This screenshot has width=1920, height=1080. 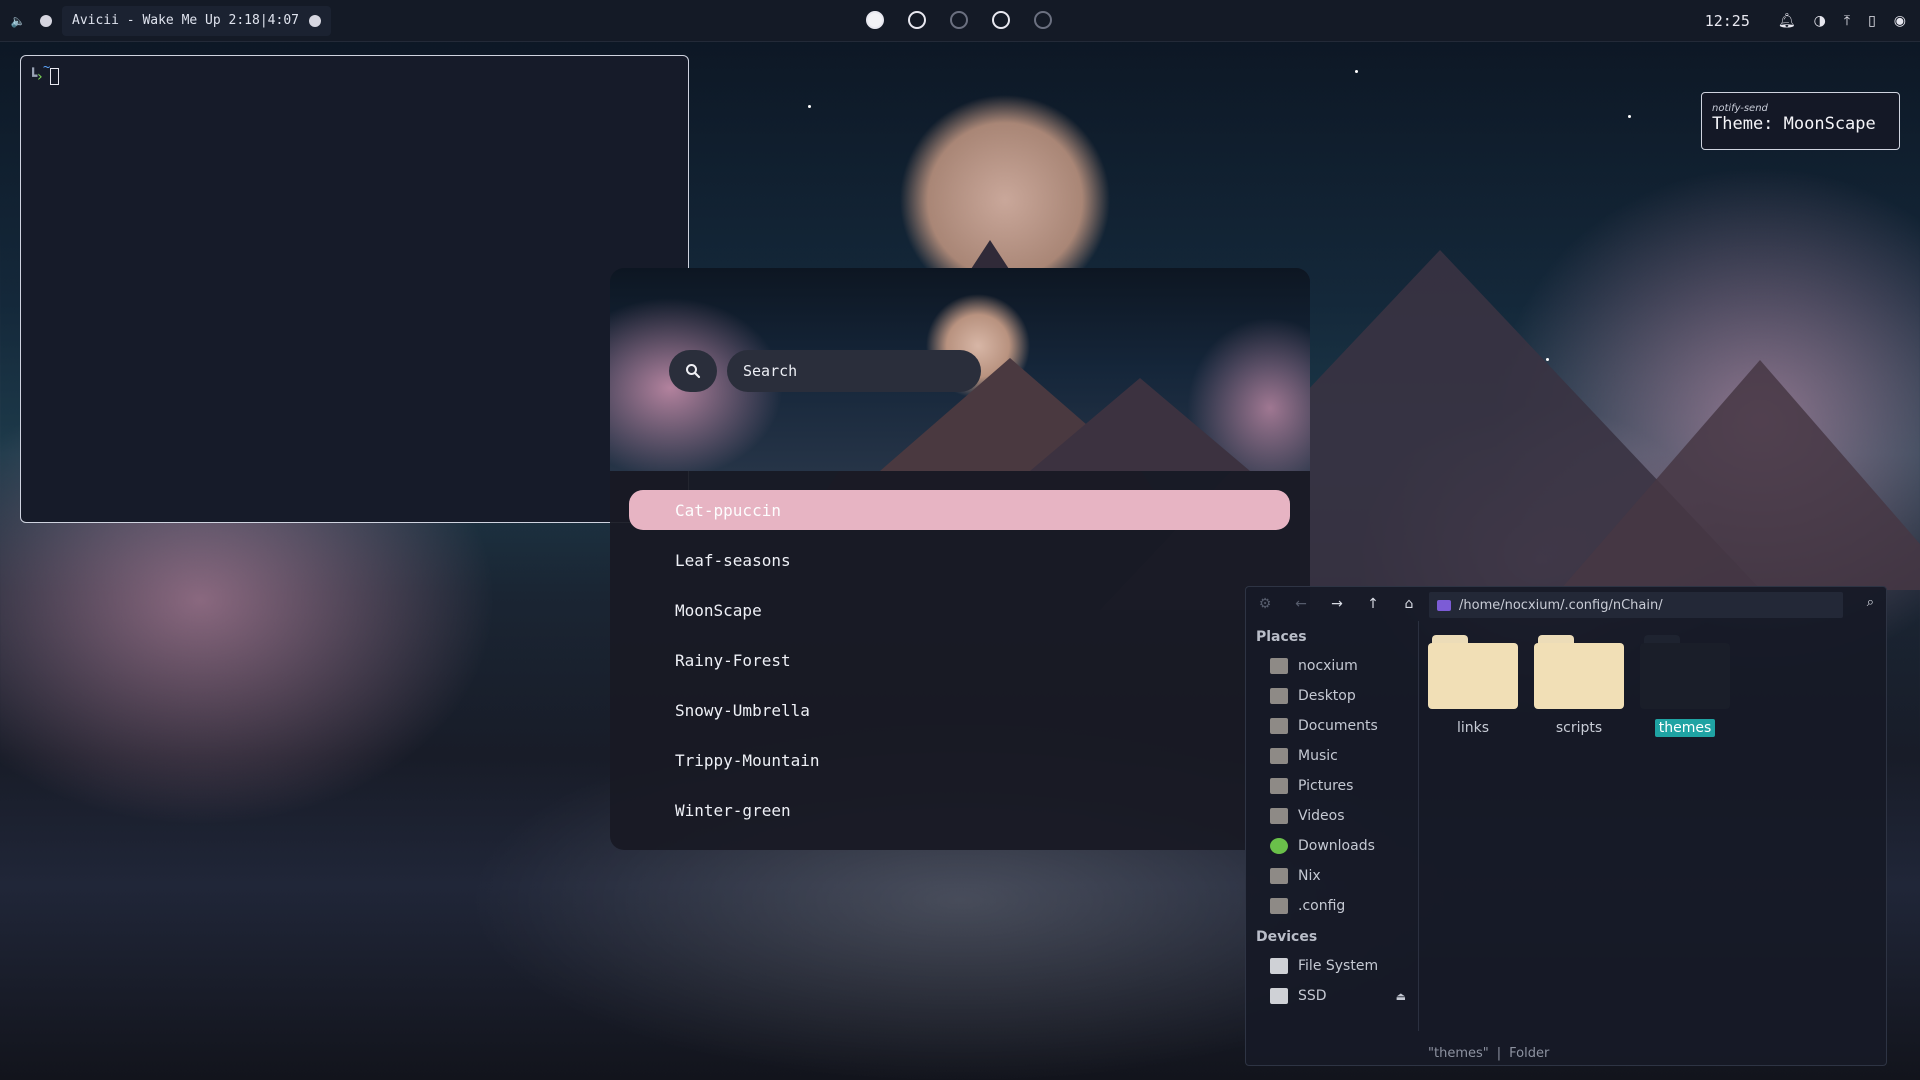 What do you see at coordinates (1794, 124) in the screenshot?
I see `notification-message: Theme: MoonScape` at bounding box center [1794, 124].